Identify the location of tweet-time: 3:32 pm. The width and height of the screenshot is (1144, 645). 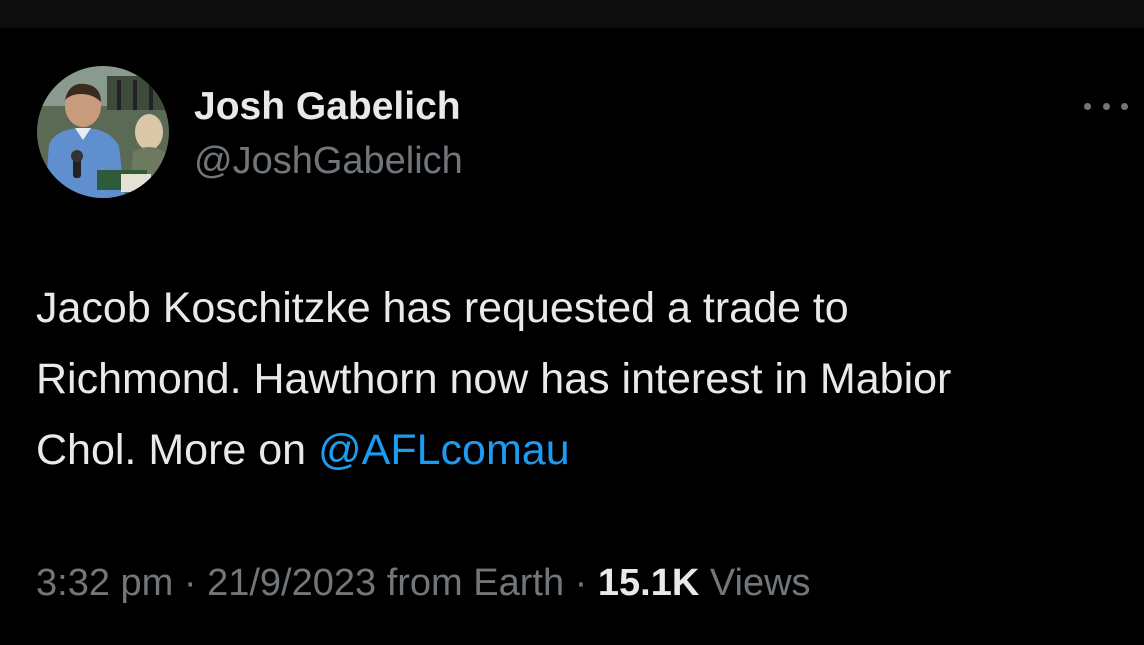
(104, 583).